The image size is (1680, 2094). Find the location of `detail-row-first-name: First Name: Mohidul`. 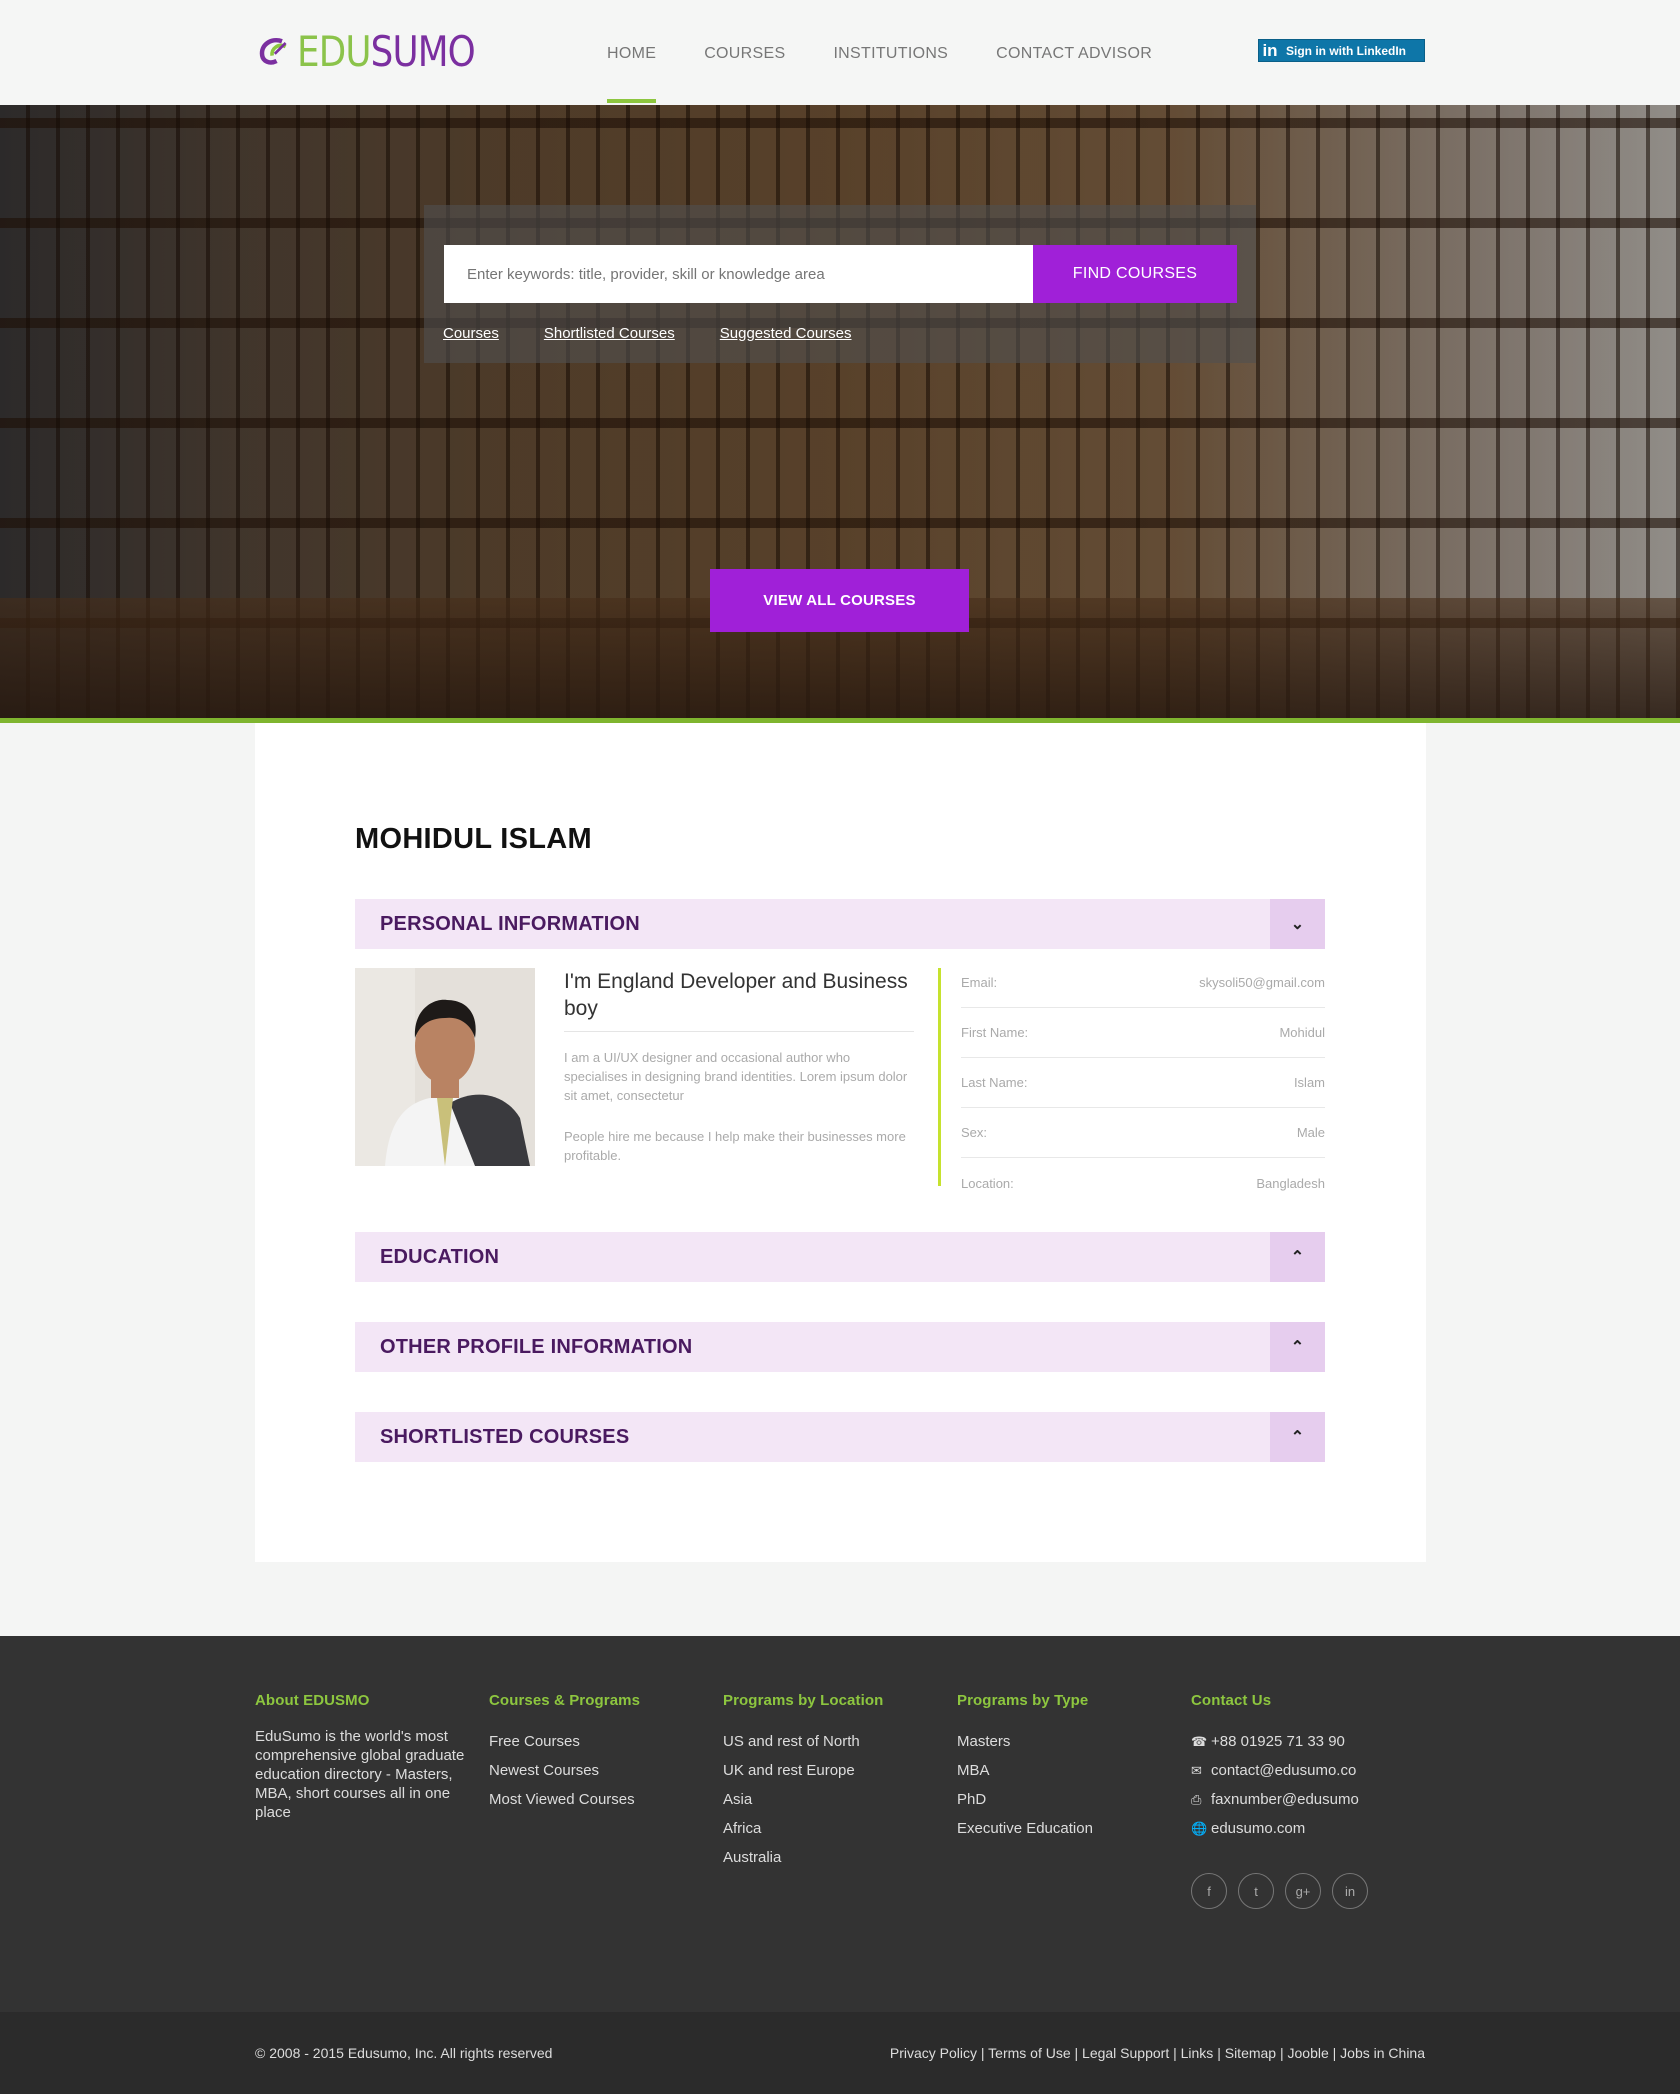

detail-row-first-name: First Name: Mohidul is located at coordinates (1143, 1033).